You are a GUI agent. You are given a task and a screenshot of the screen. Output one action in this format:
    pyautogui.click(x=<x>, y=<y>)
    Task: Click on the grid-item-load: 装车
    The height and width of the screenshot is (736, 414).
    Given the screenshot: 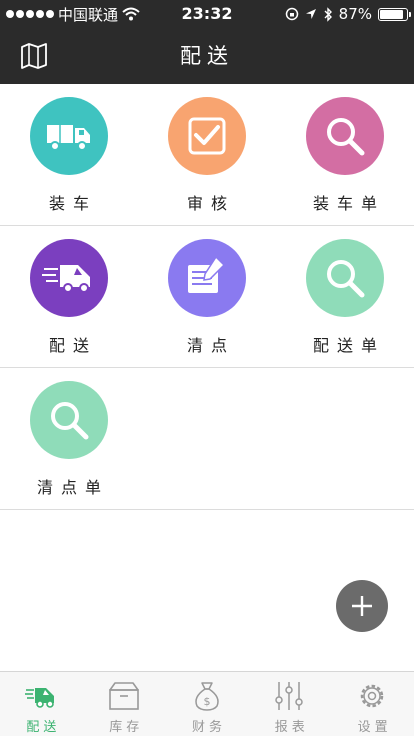 What is the action you would take?
    pyautogui.click(x=69, y=155)
    